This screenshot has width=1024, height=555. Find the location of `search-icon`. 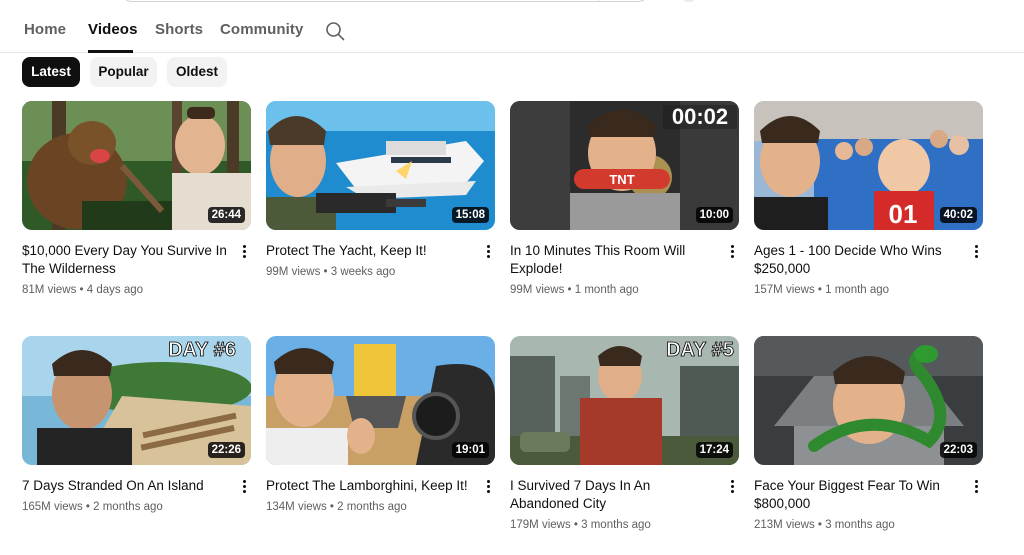

search-icon is located at coordinates (335, 31).